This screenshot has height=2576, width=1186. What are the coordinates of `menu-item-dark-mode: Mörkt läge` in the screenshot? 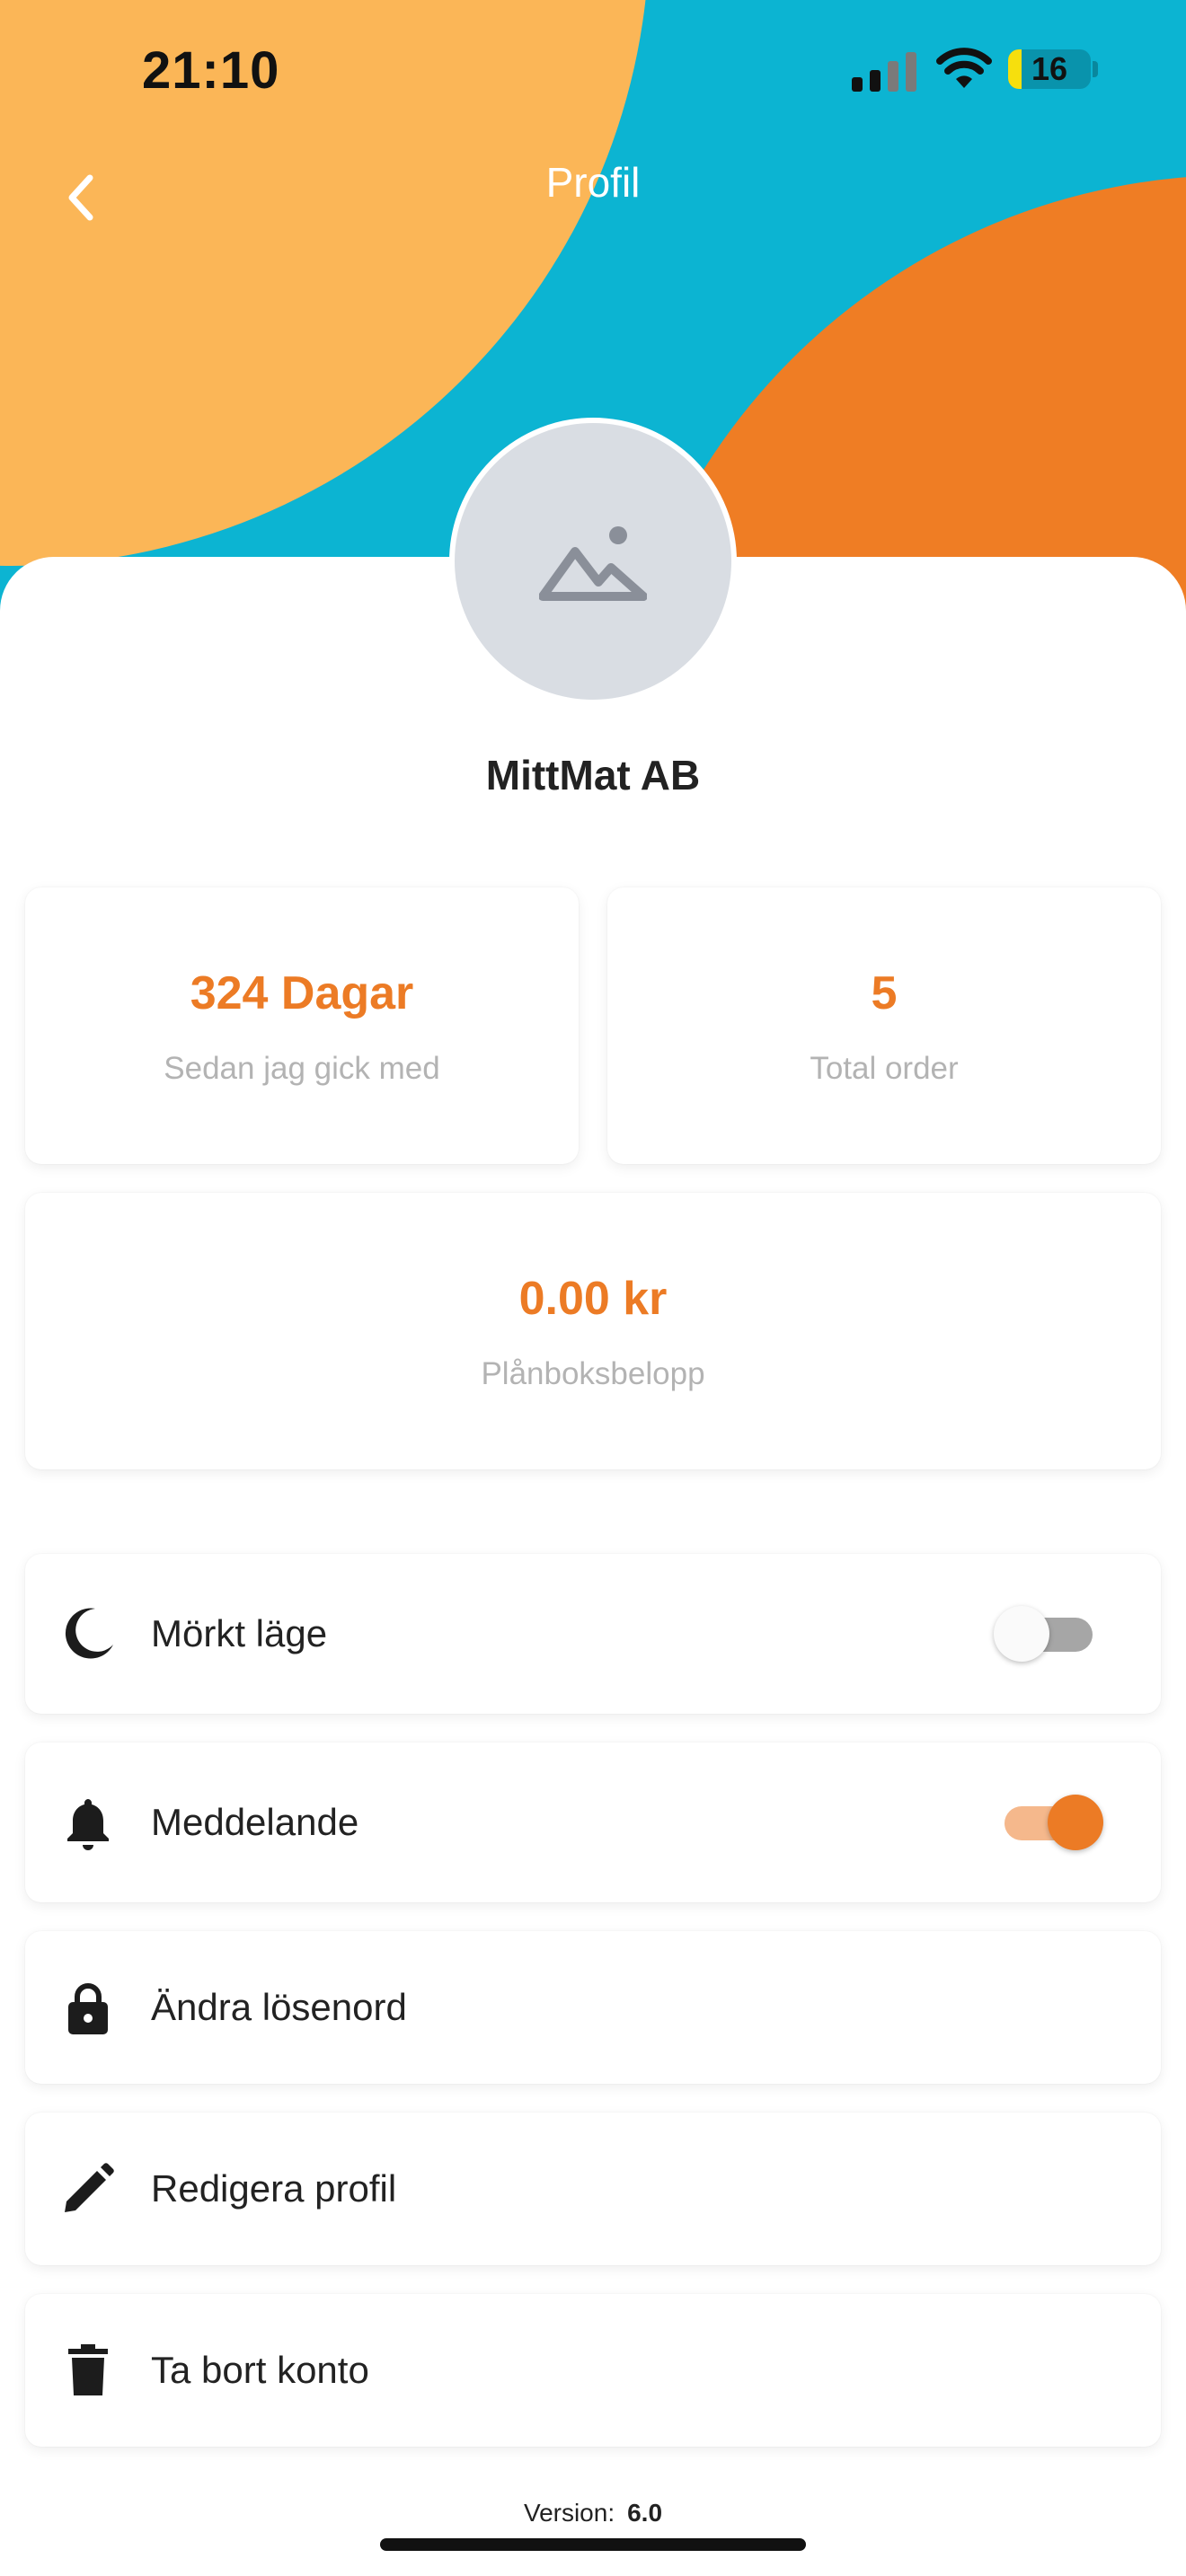 It's located at (593, 1634).